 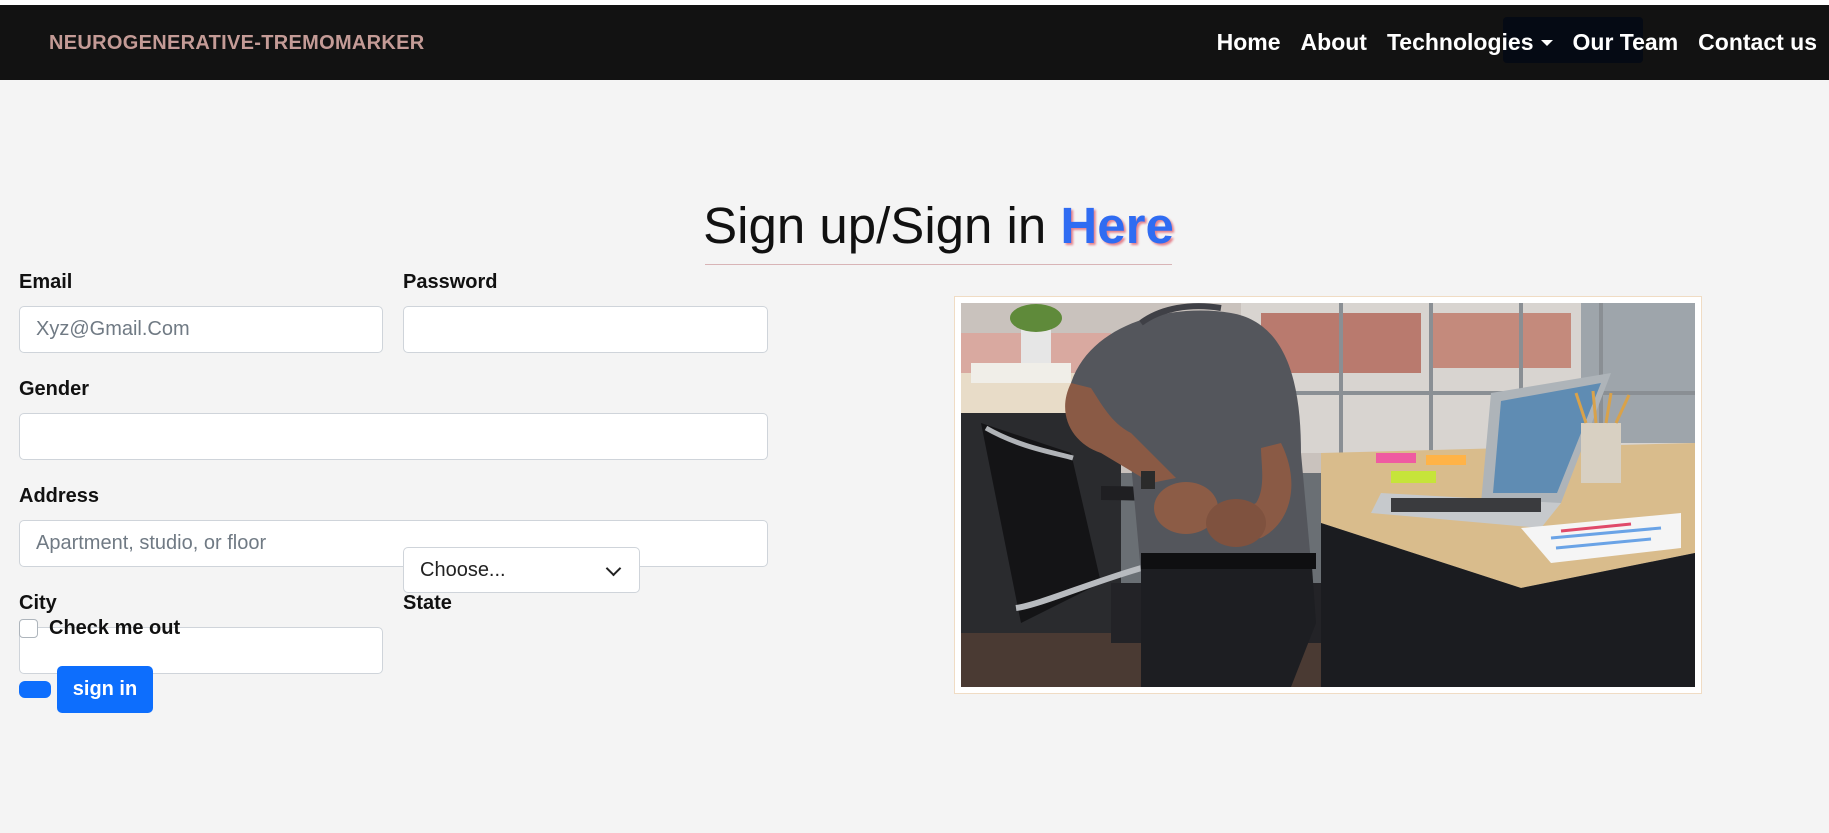 I want to click on nav-technologies-dropdown: Technologies, so click(x=1470, y=42).